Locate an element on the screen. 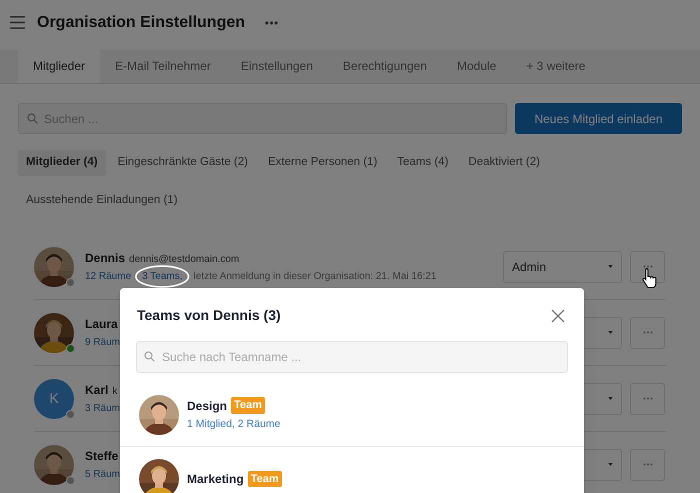 This screenshot has height=493, width=700. rooms-link: 12 Räume is located at coordinates (108, 276).